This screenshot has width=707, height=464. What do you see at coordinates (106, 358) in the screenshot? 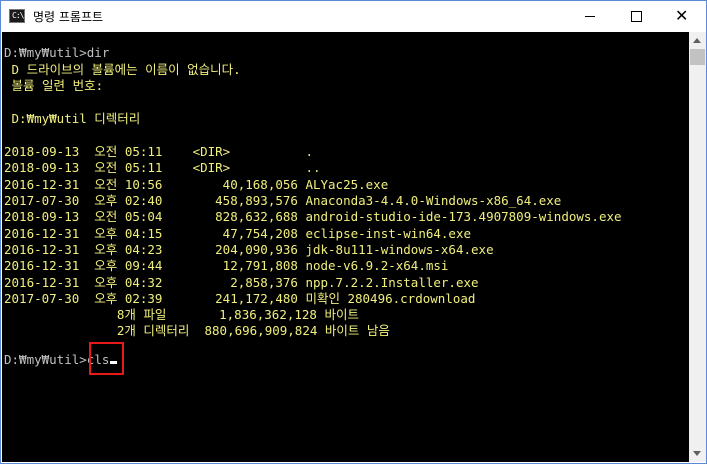
I see `annotation-highlight-box` at bounding box center [106, 358].